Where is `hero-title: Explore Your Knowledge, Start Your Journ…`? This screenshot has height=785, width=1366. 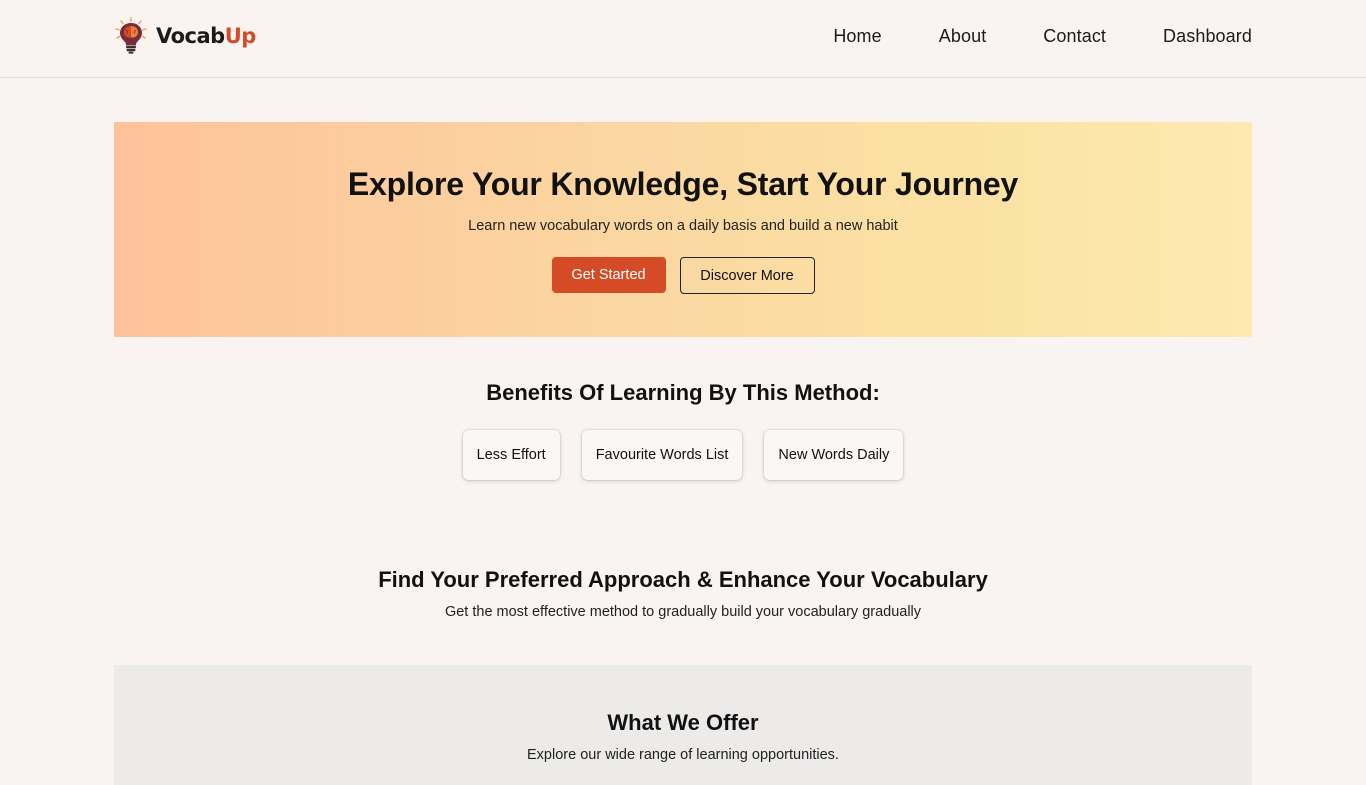
hero-title: Explore Your Knowledge, Start Your Journ… is located at coordinates (683, 184).